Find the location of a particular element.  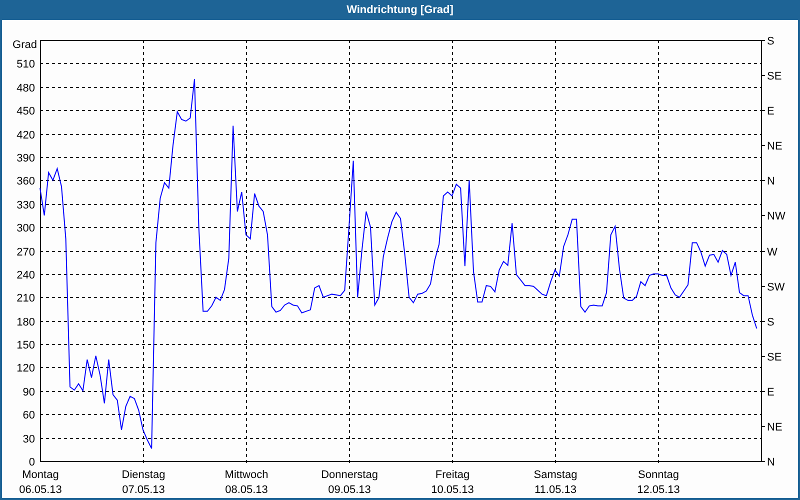

y-axis-tick-label: 150 is located at coordinates (25, 346).